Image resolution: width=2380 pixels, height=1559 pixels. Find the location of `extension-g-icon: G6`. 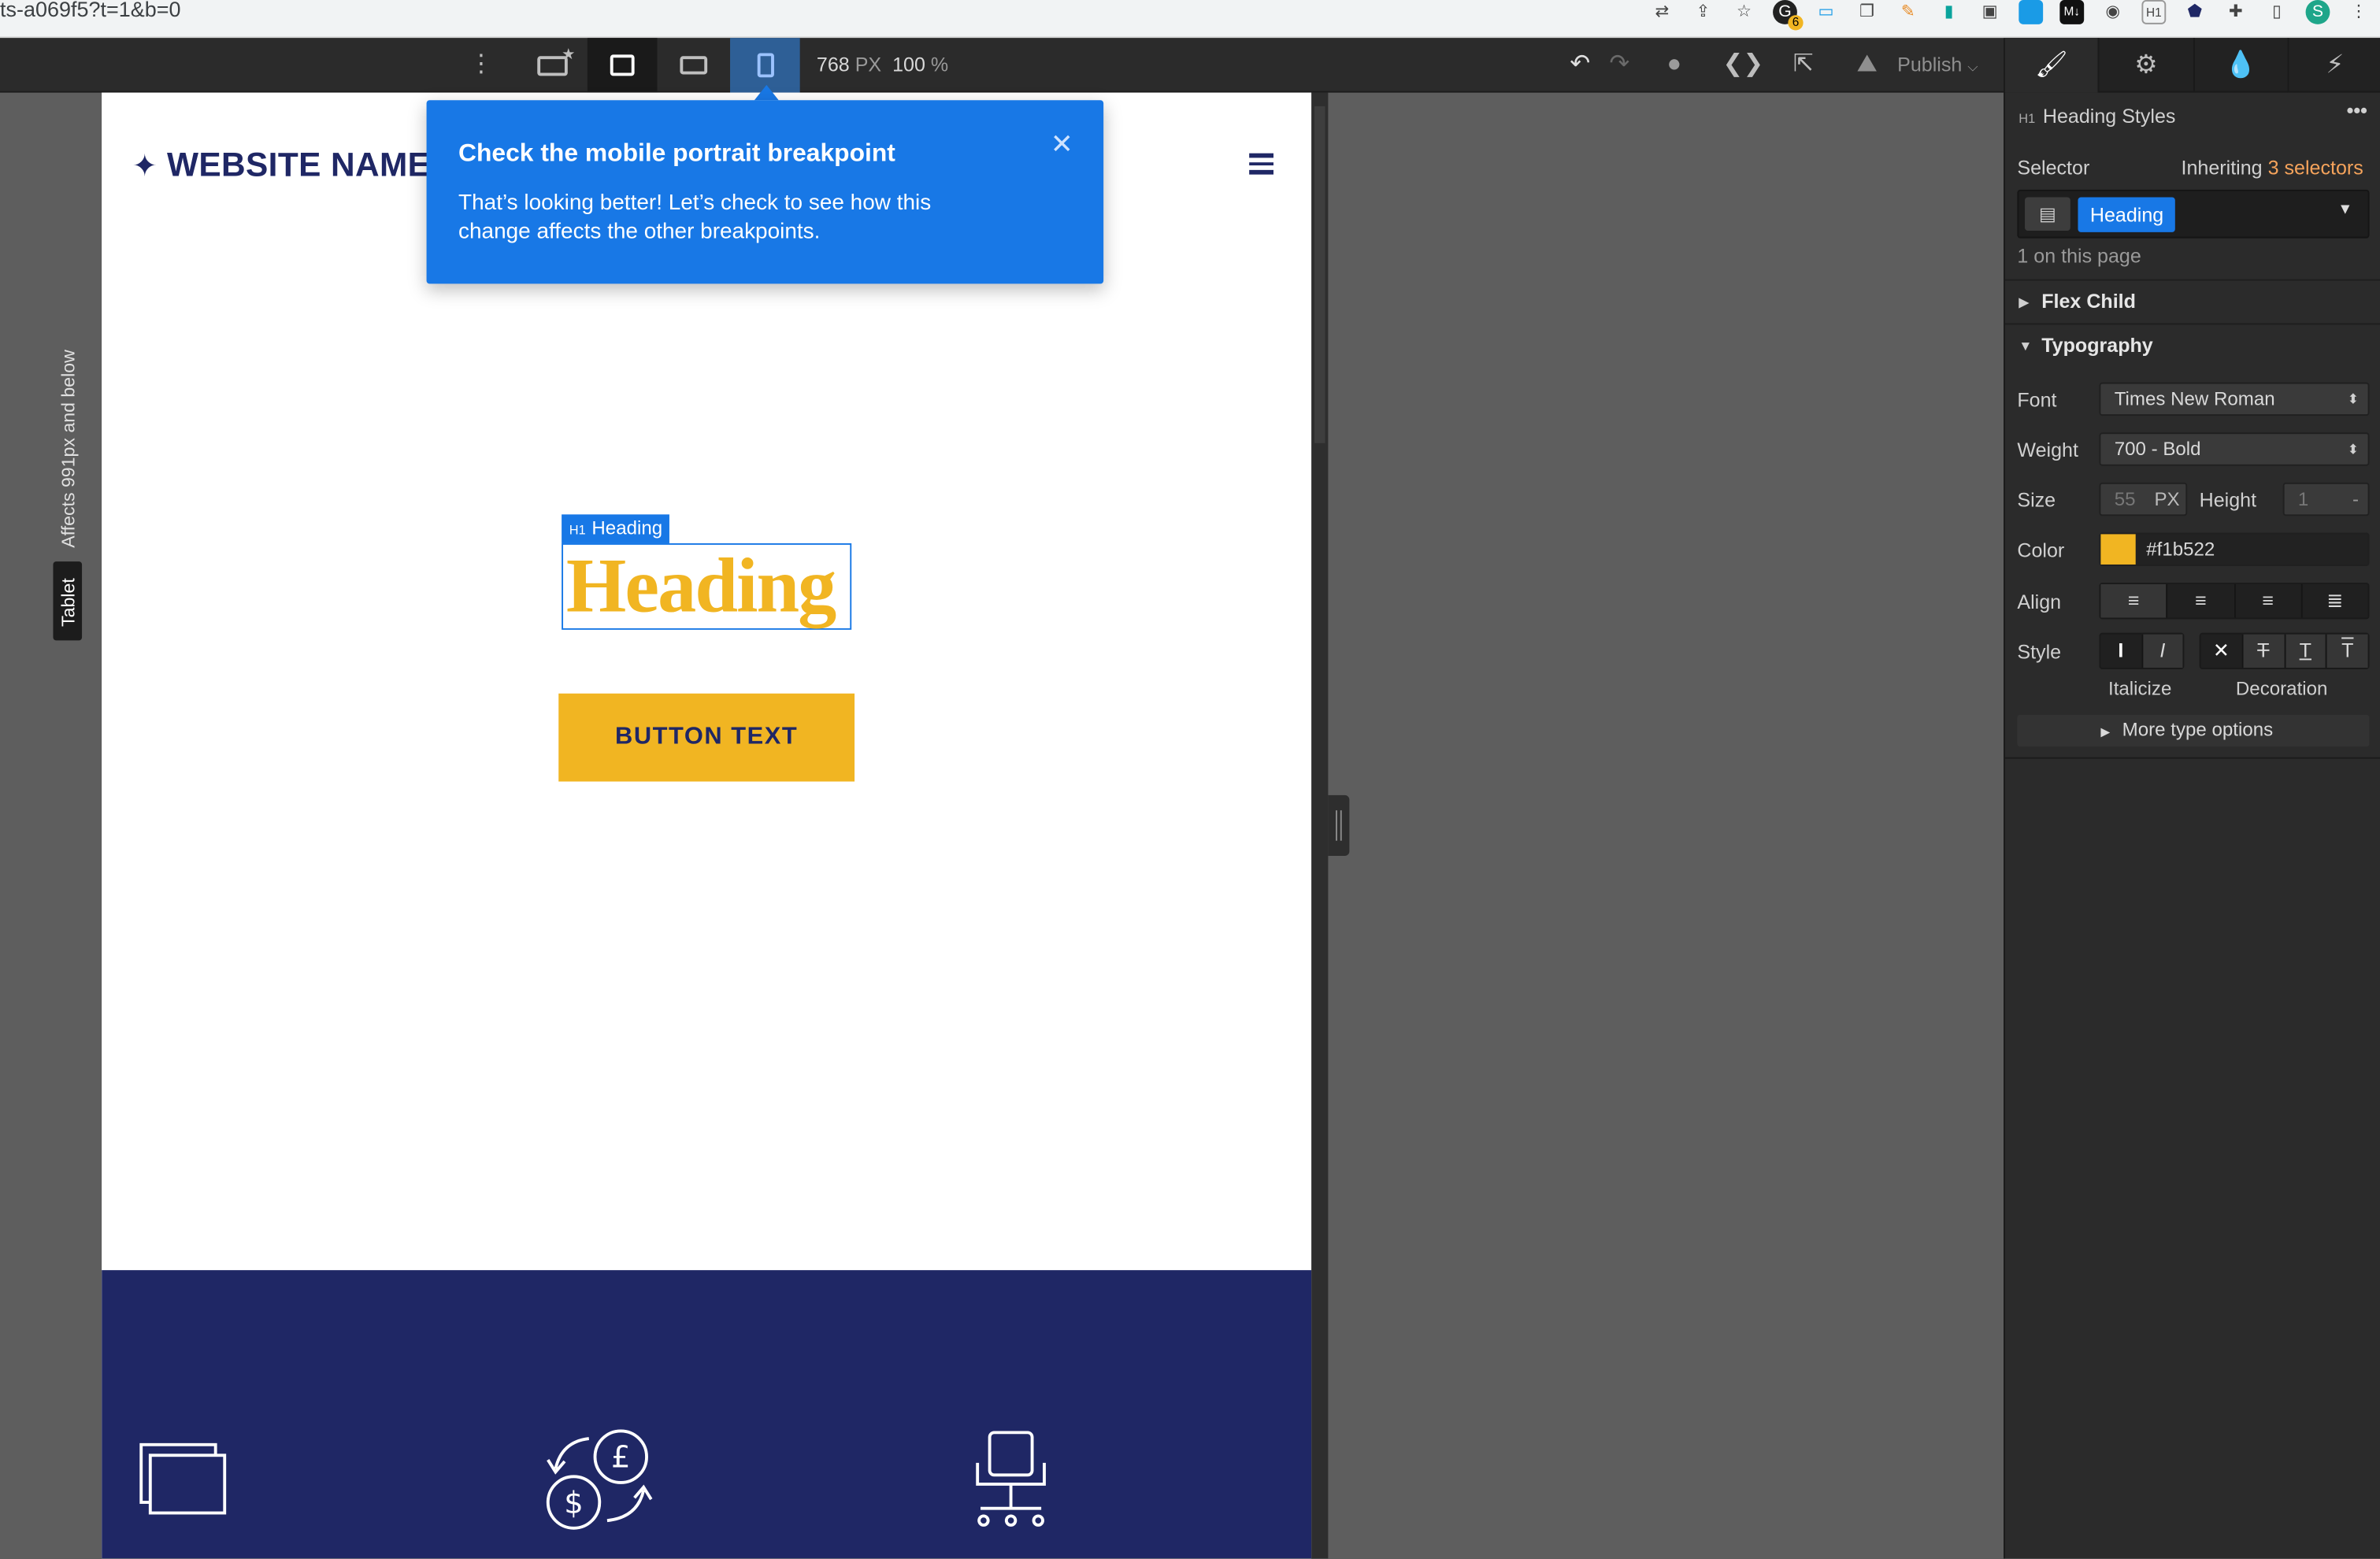

extension-g-icon: G6 is located at coordinates (1788, 16).